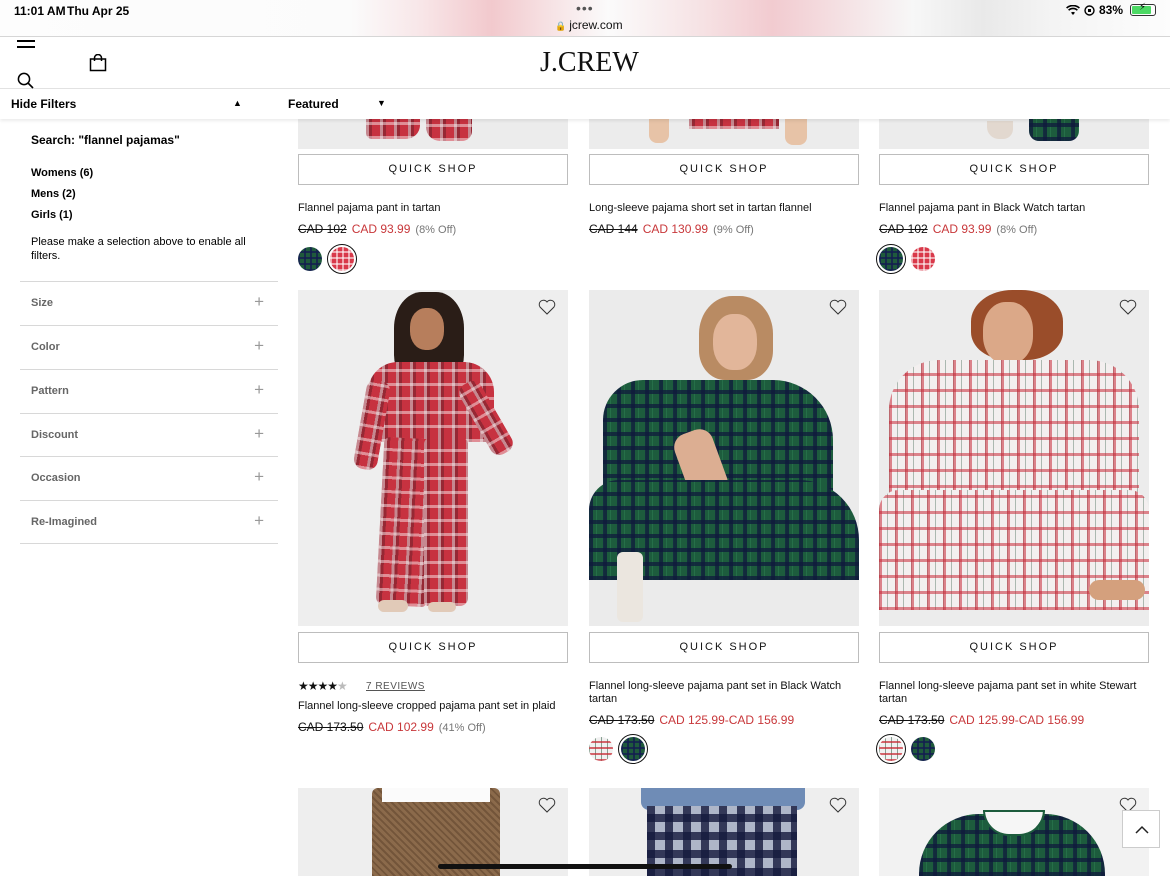  Describe the element at coordinates (395, 686) in the screenshot. I see `reviews-link: 7 REVIEWS` at that location.